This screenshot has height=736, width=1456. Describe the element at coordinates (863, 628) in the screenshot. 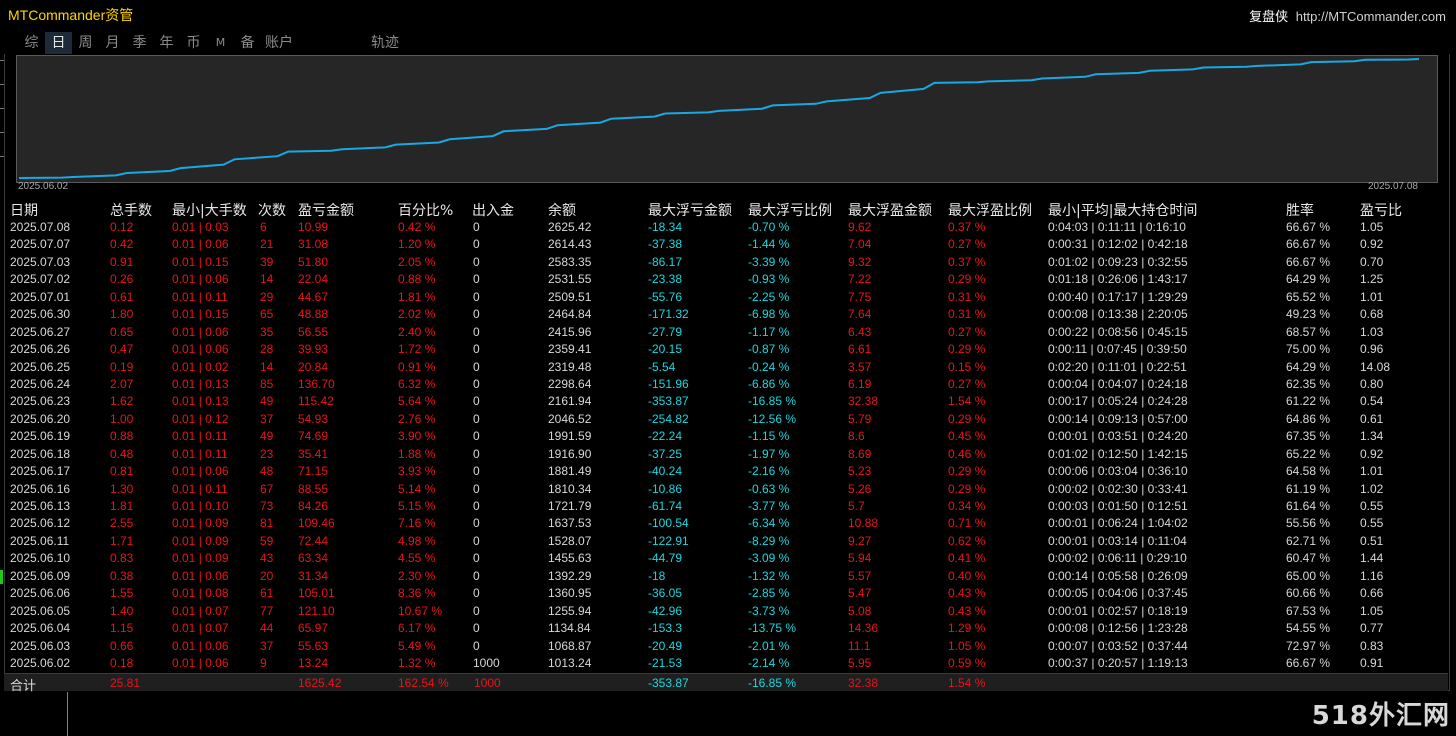

I see `cell-10: 14.36` at that location.